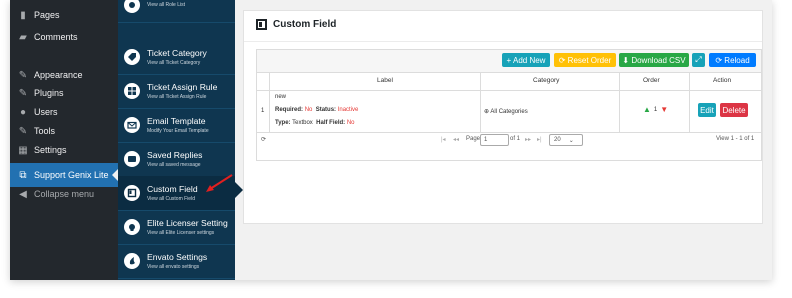 This screenshot has height=298, width=792. I want to click on menu-label: Comments, so click(56, 37).